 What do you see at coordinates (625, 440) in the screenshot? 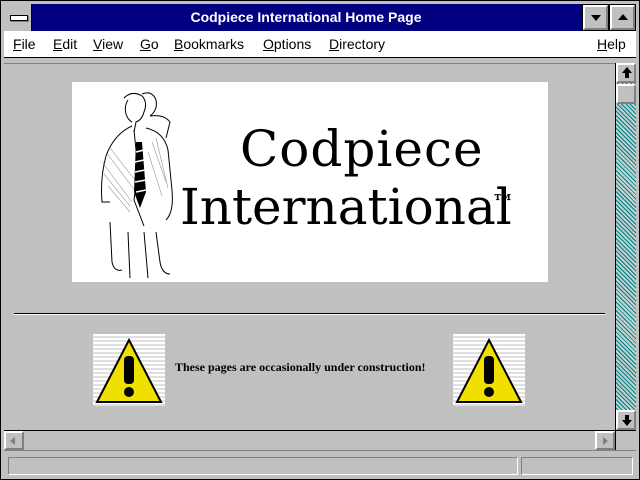
I see `scrollbar-corner` at bounding box center [625, 440].